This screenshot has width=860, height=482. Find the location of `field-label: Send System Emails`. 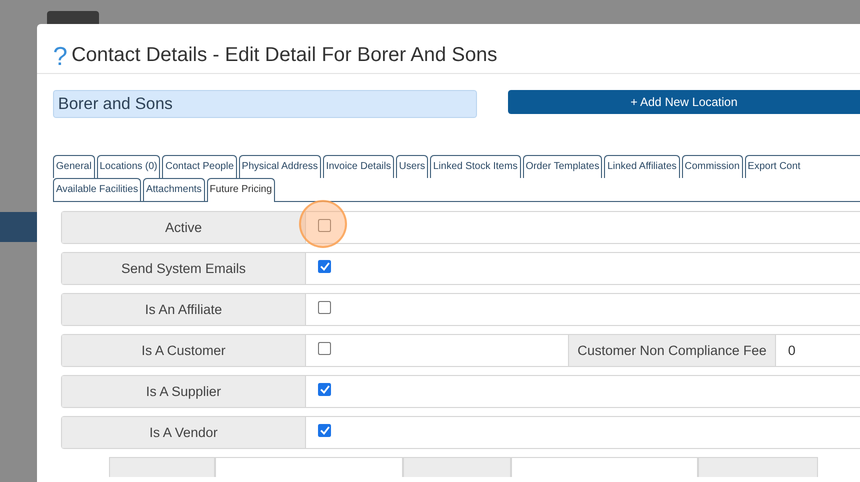

field-label: Send System Emails is located at coordinates (184, 268).